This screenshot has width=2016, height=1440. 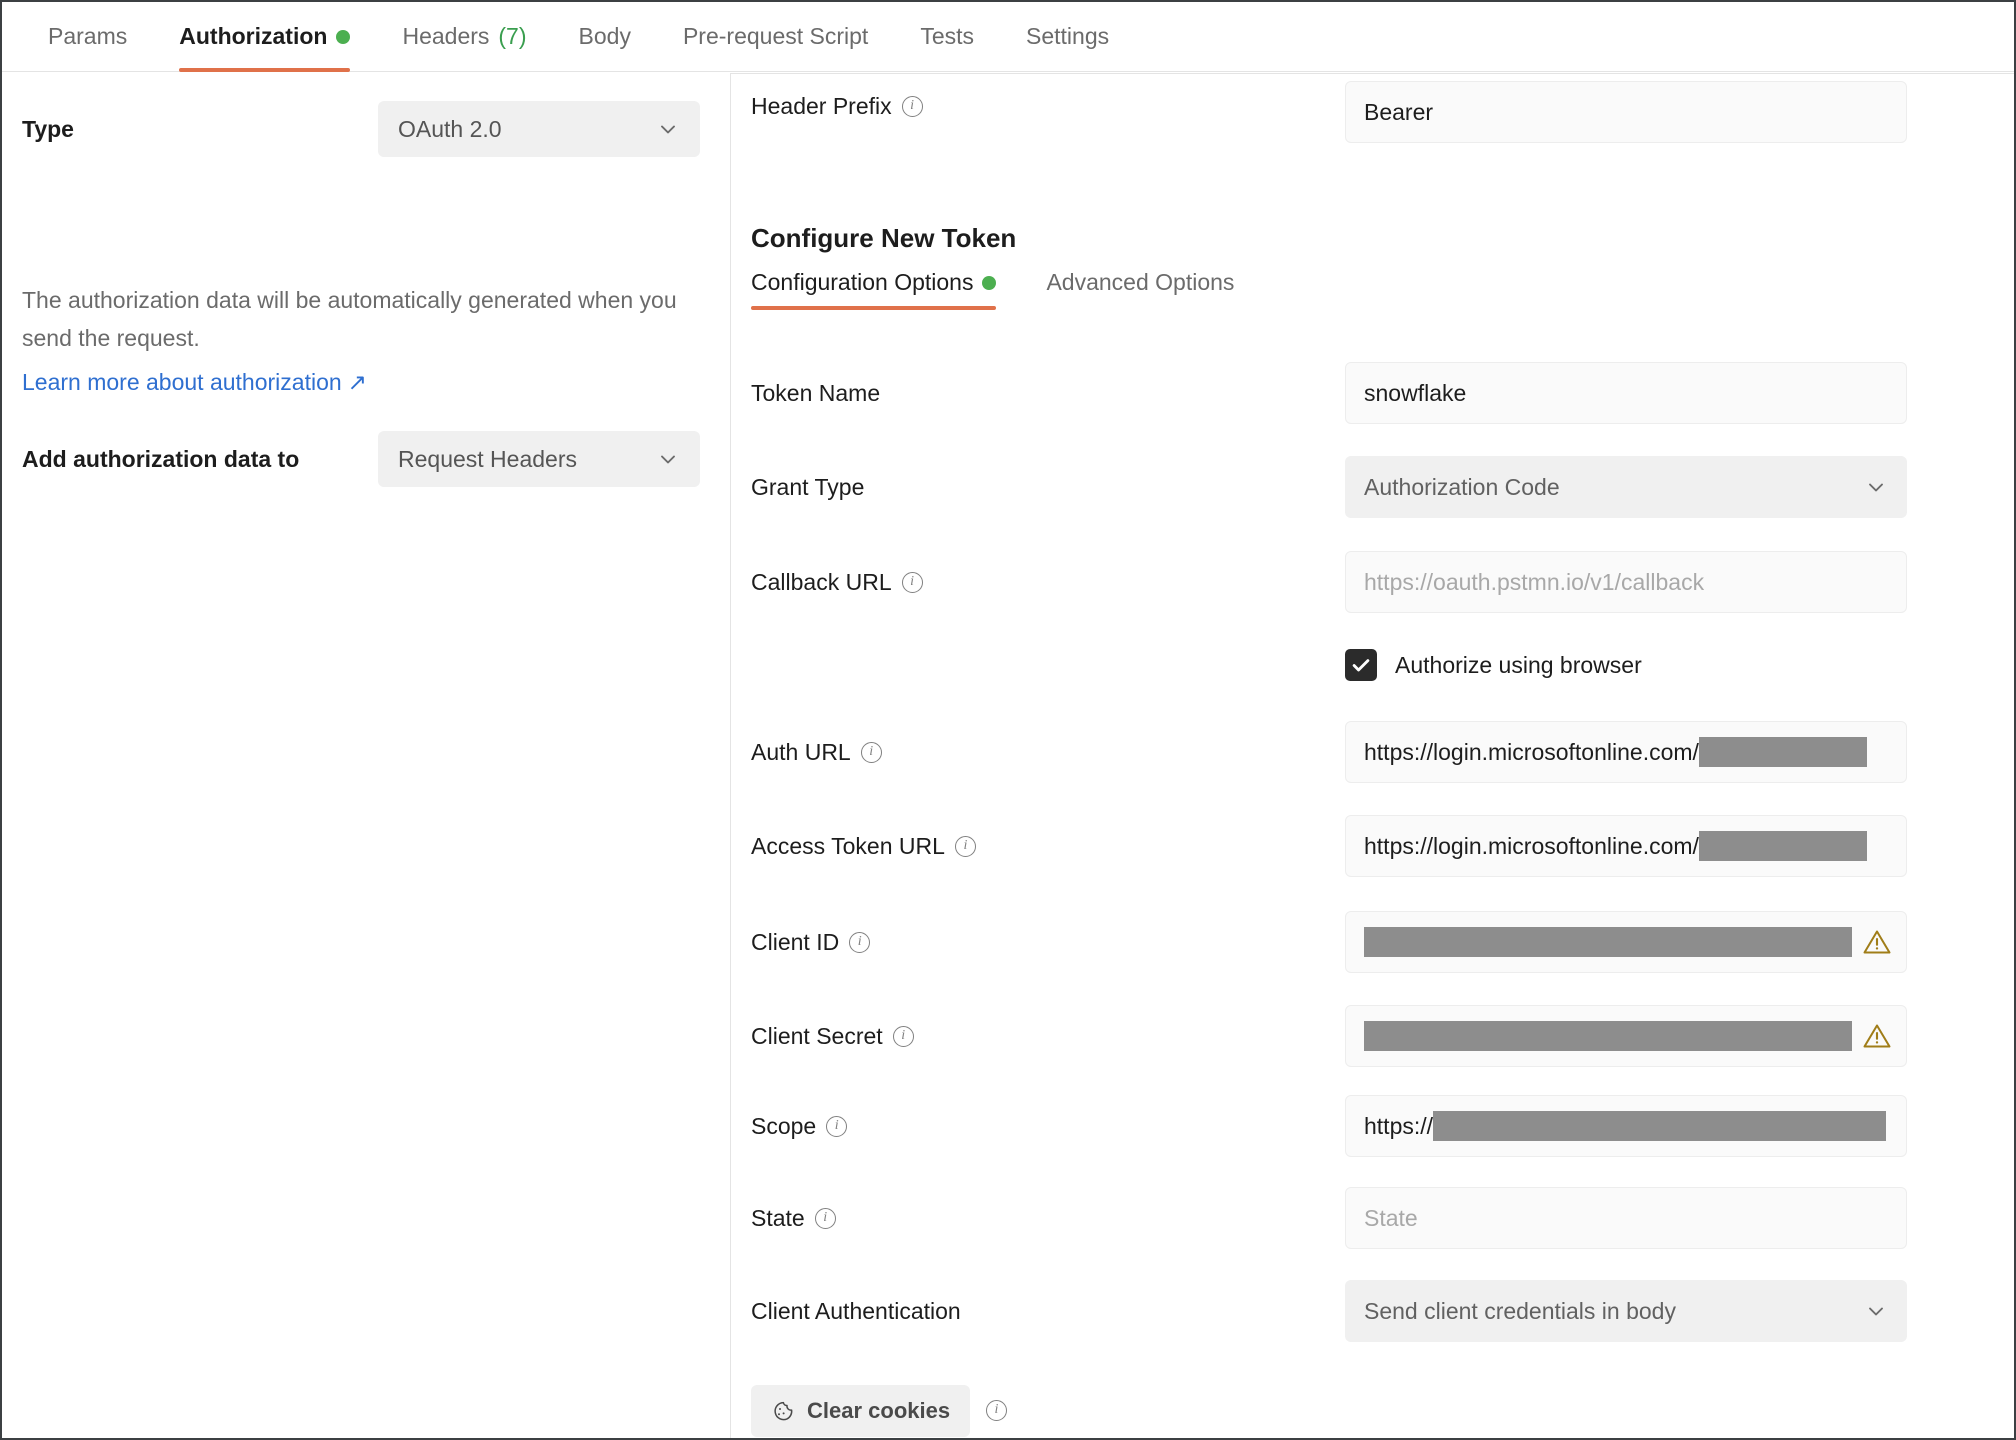 I want to click on auth-url-label: Auth URL, so click(x=801, y=751).